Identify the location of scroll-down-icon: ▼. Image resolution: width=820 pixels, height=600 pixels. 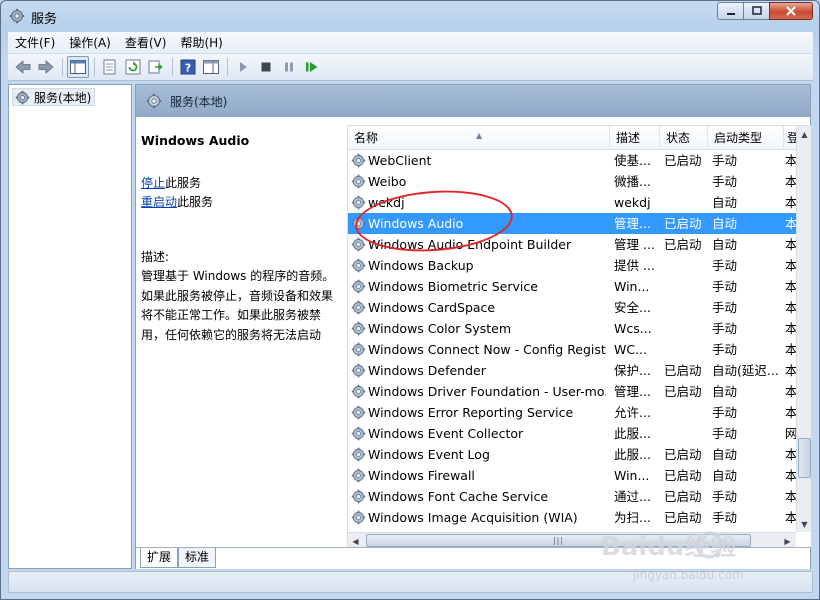
(804, 524).